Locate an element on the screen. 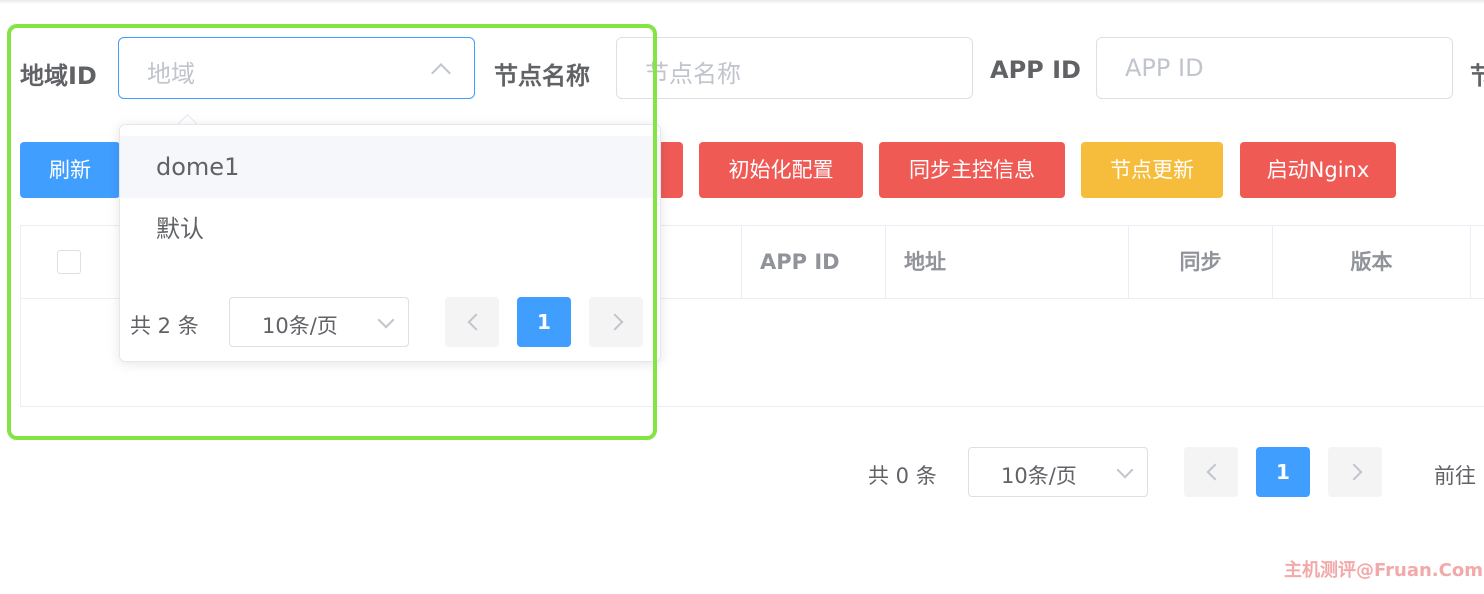 Image resolution: width=1484 pixels, height=594 pixels. prev-page-button is located at coordinates (1211, 472).